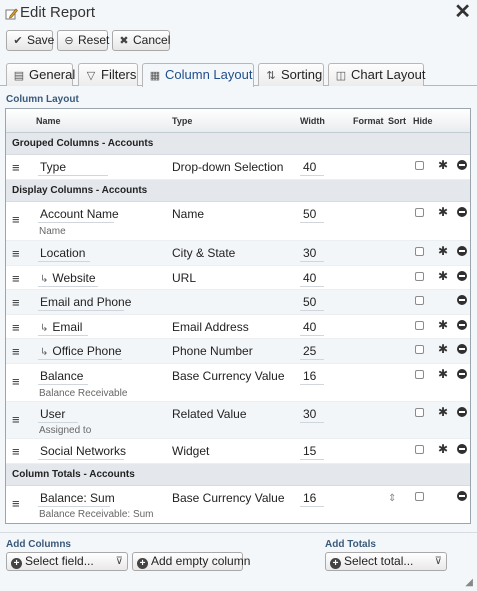  I want to click on reset-button: ⊖ Reset, so click(83, 40).